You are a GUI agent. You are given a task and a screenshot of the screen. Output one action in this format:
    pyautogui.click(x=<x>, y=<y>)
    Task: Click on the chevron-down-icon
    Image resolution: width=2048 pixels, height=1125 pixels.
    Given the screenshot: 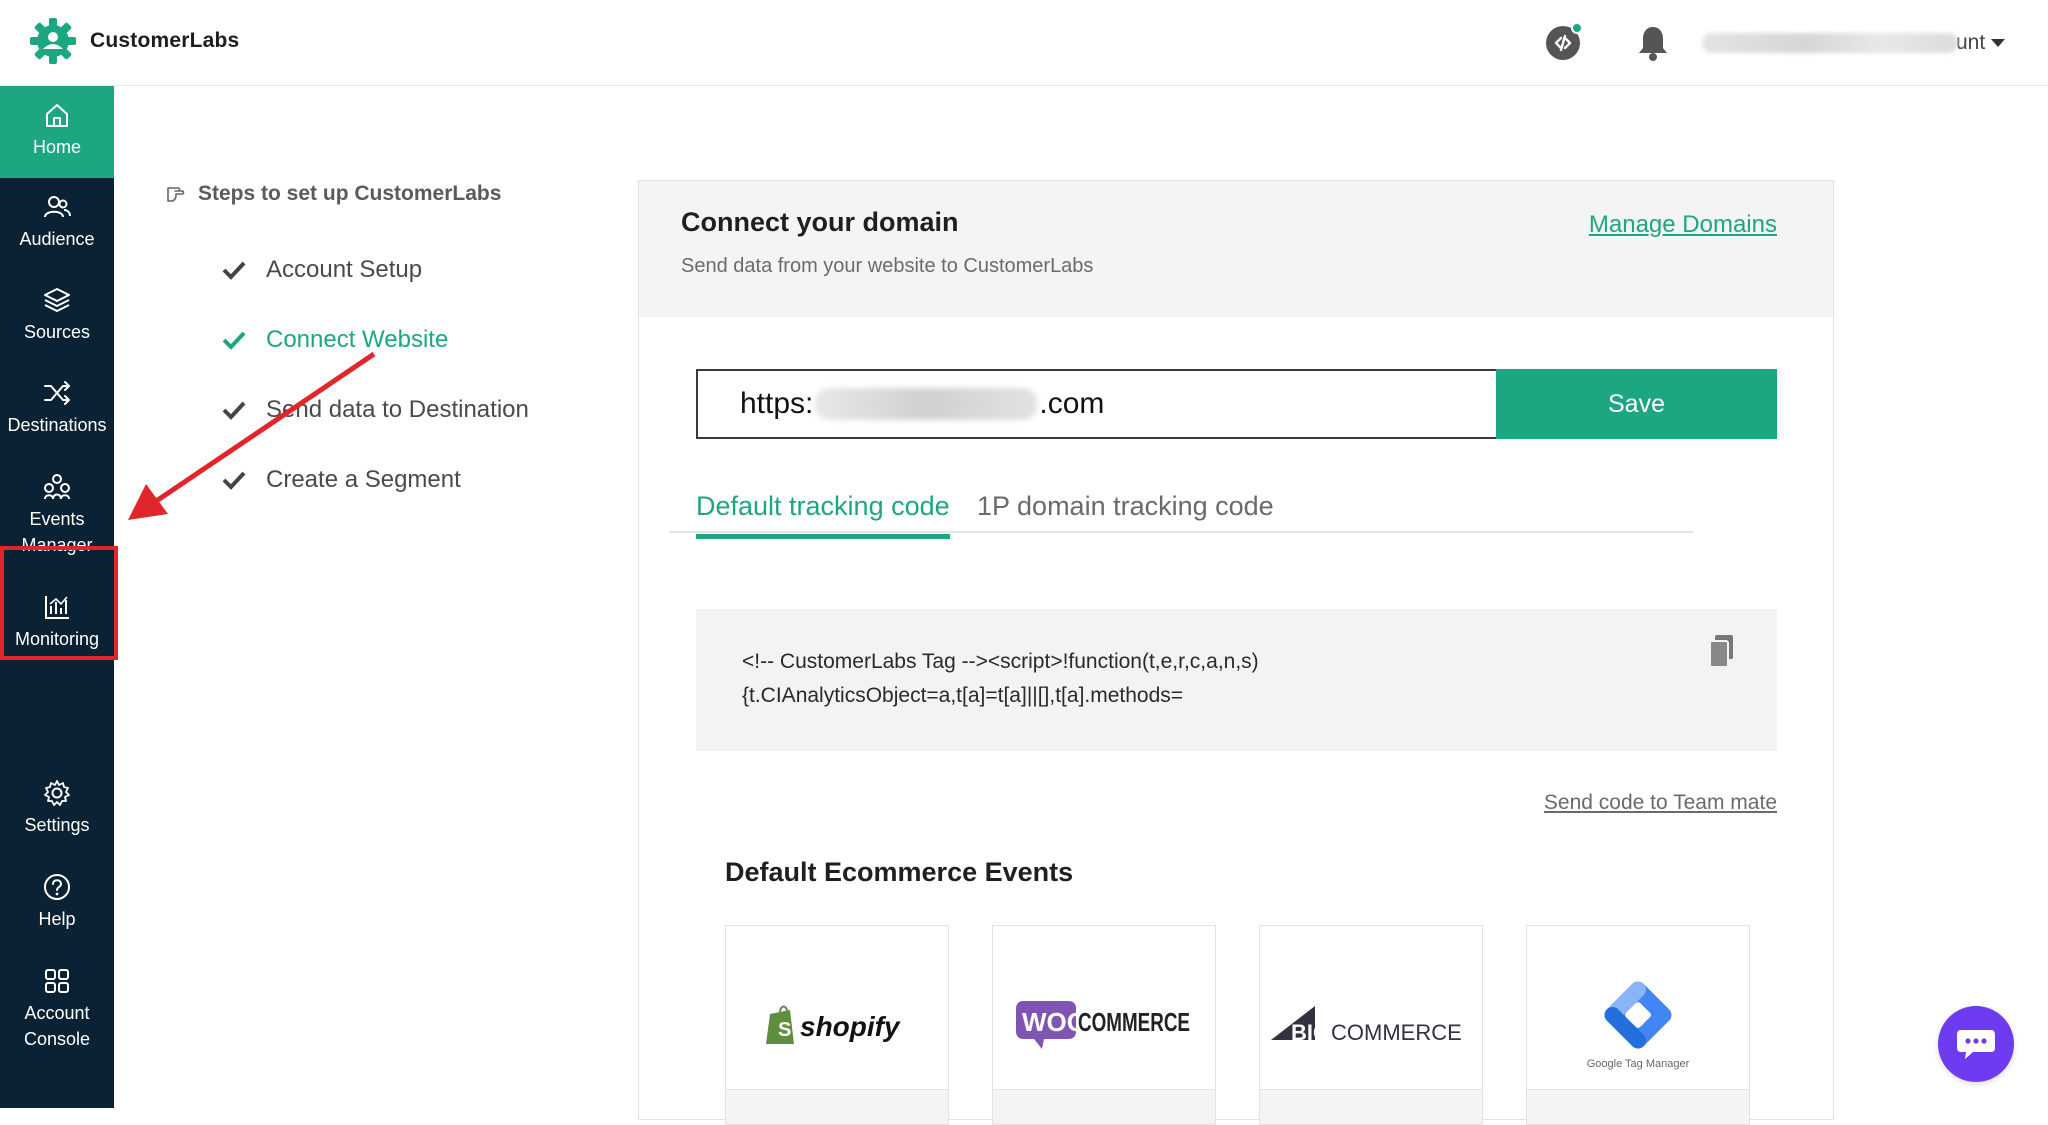 What is the action you would take?
    pyautogui.click(x=1998, y=43)
    